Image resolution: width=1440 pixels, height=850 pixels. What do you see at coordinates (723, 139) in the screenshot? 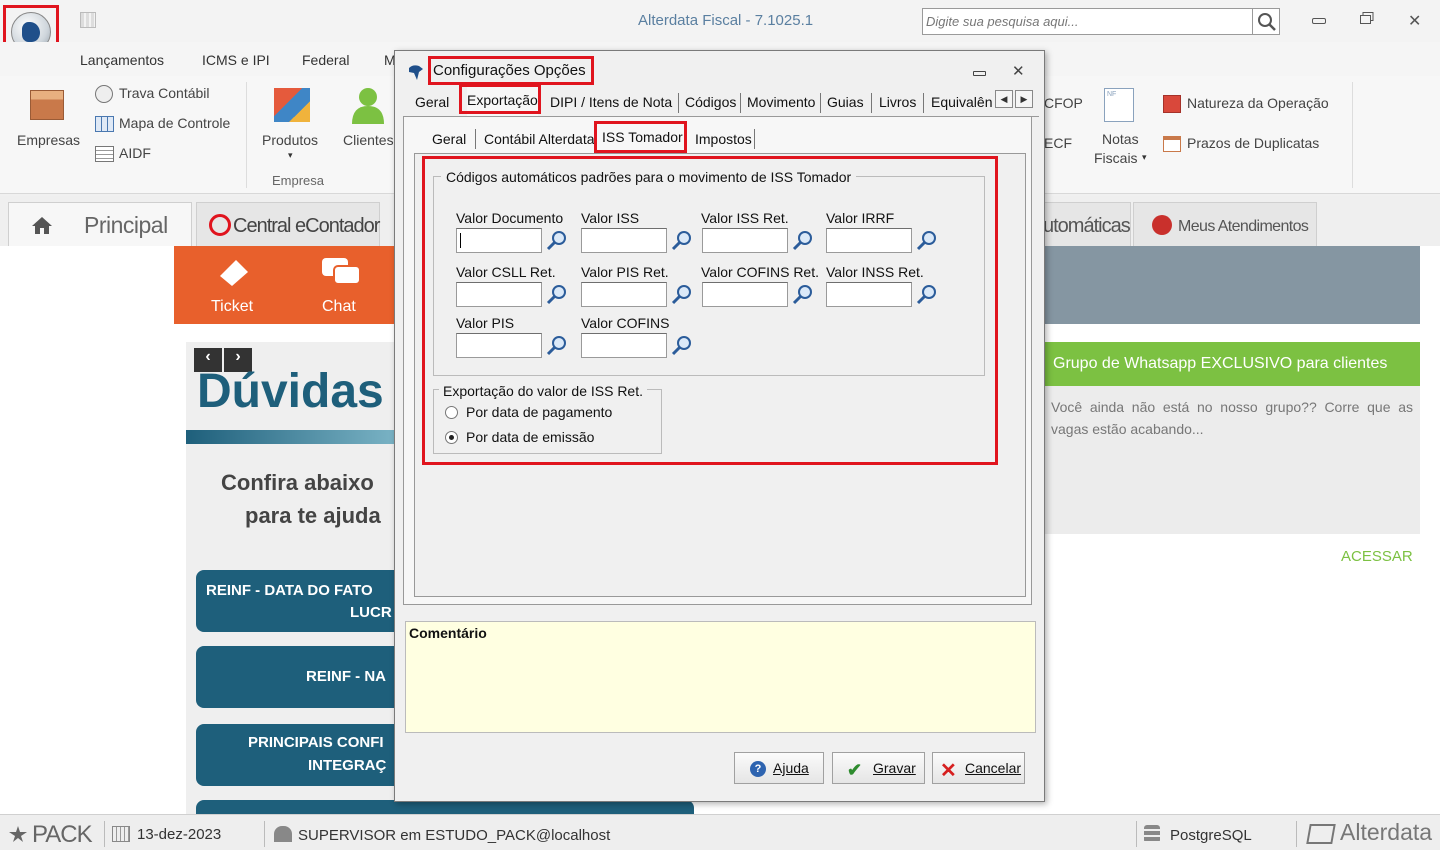
I see `subtab-impostos: Impostos` at bounding box center [723, 139].